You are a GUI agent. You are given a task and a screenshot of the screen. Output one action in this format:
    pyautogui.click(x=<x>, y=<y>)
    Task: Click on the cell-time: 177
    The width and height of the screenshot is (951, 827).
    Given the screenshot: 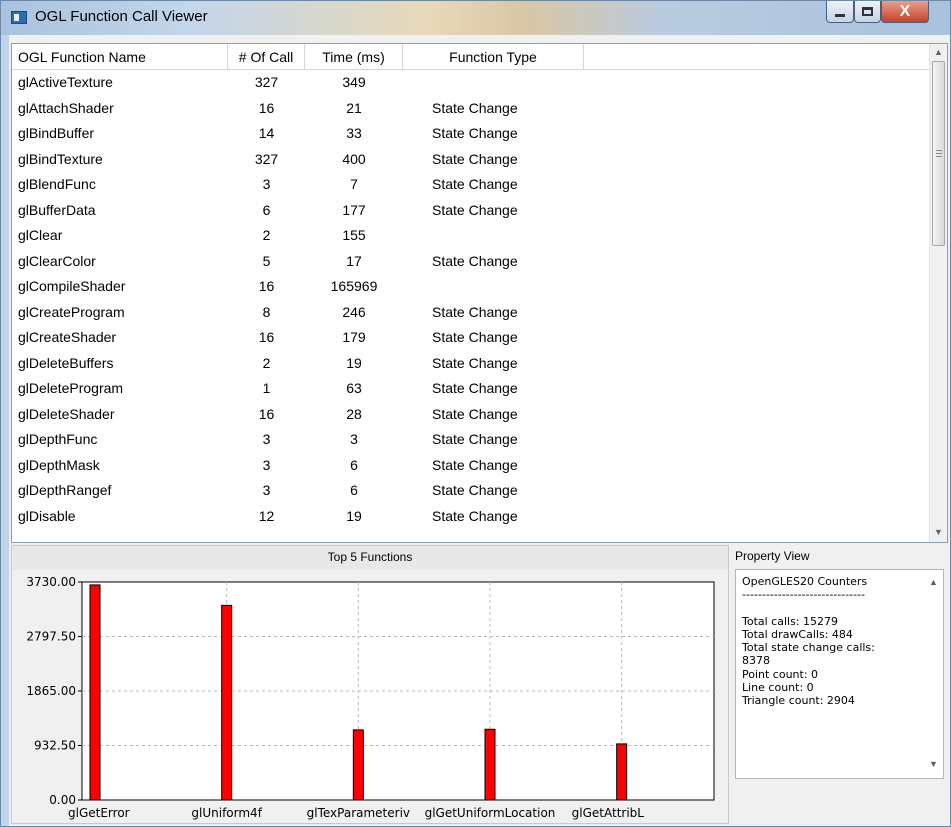 What is the action you would take?
    pyautogui.click(x=354, y=209)
    